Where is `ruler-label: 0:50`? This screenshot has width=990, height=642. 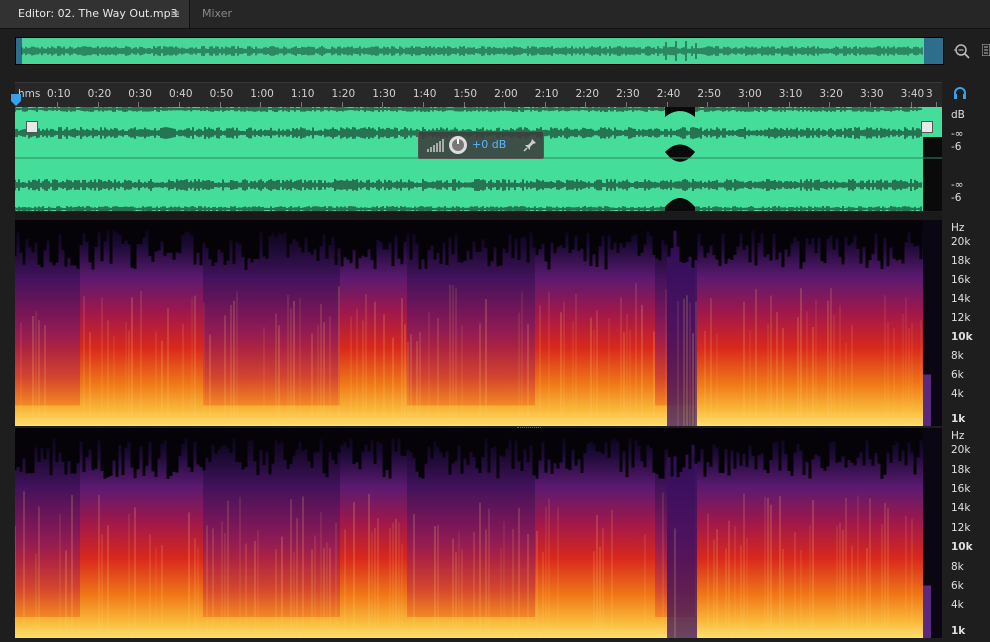
ruler-label: 0:50 is located at coordinates (221, 94).